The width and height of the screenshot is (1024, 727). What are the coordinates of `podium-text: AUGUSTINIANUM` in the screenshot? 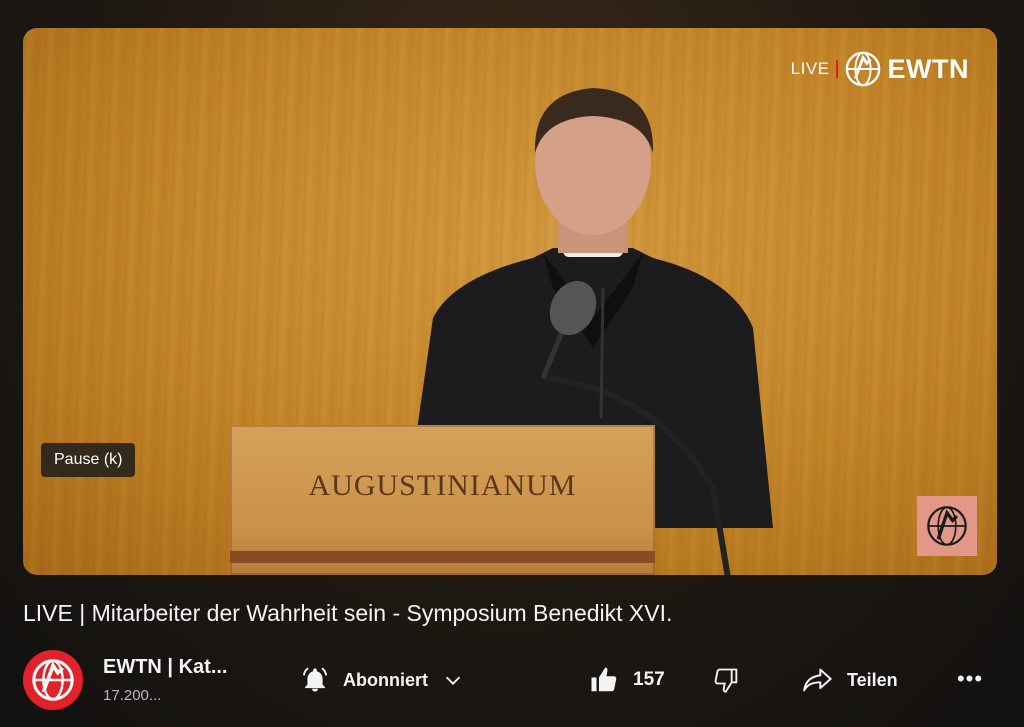 It's located at (442, 485).